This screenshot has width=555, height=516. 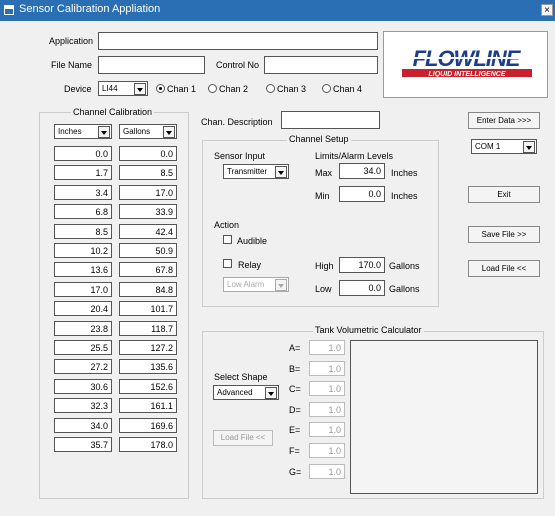 What do you see at coordinates (362, 194) in the screenshot?
I see `min-input: 0.0` at bounding box center [362, 194].